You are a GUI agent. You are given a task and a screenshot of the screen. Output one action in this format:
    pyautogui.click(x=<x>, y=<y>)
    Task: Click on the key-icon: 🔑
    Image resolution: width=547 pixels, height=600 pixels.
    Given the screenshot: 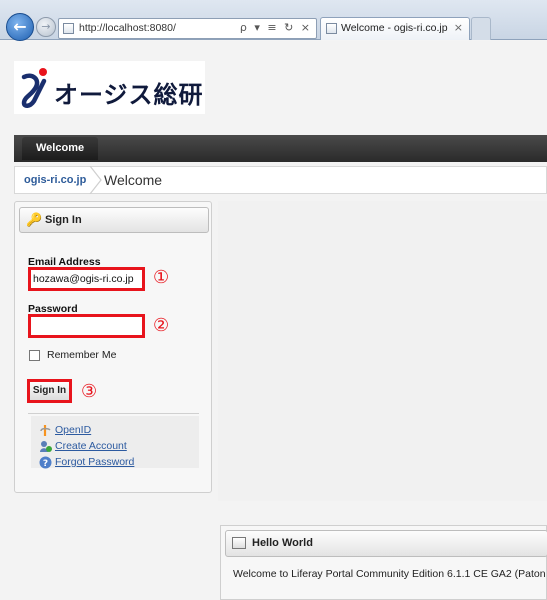 What is the action you would take?
    pyautogui.click(x=34, y=220)
    